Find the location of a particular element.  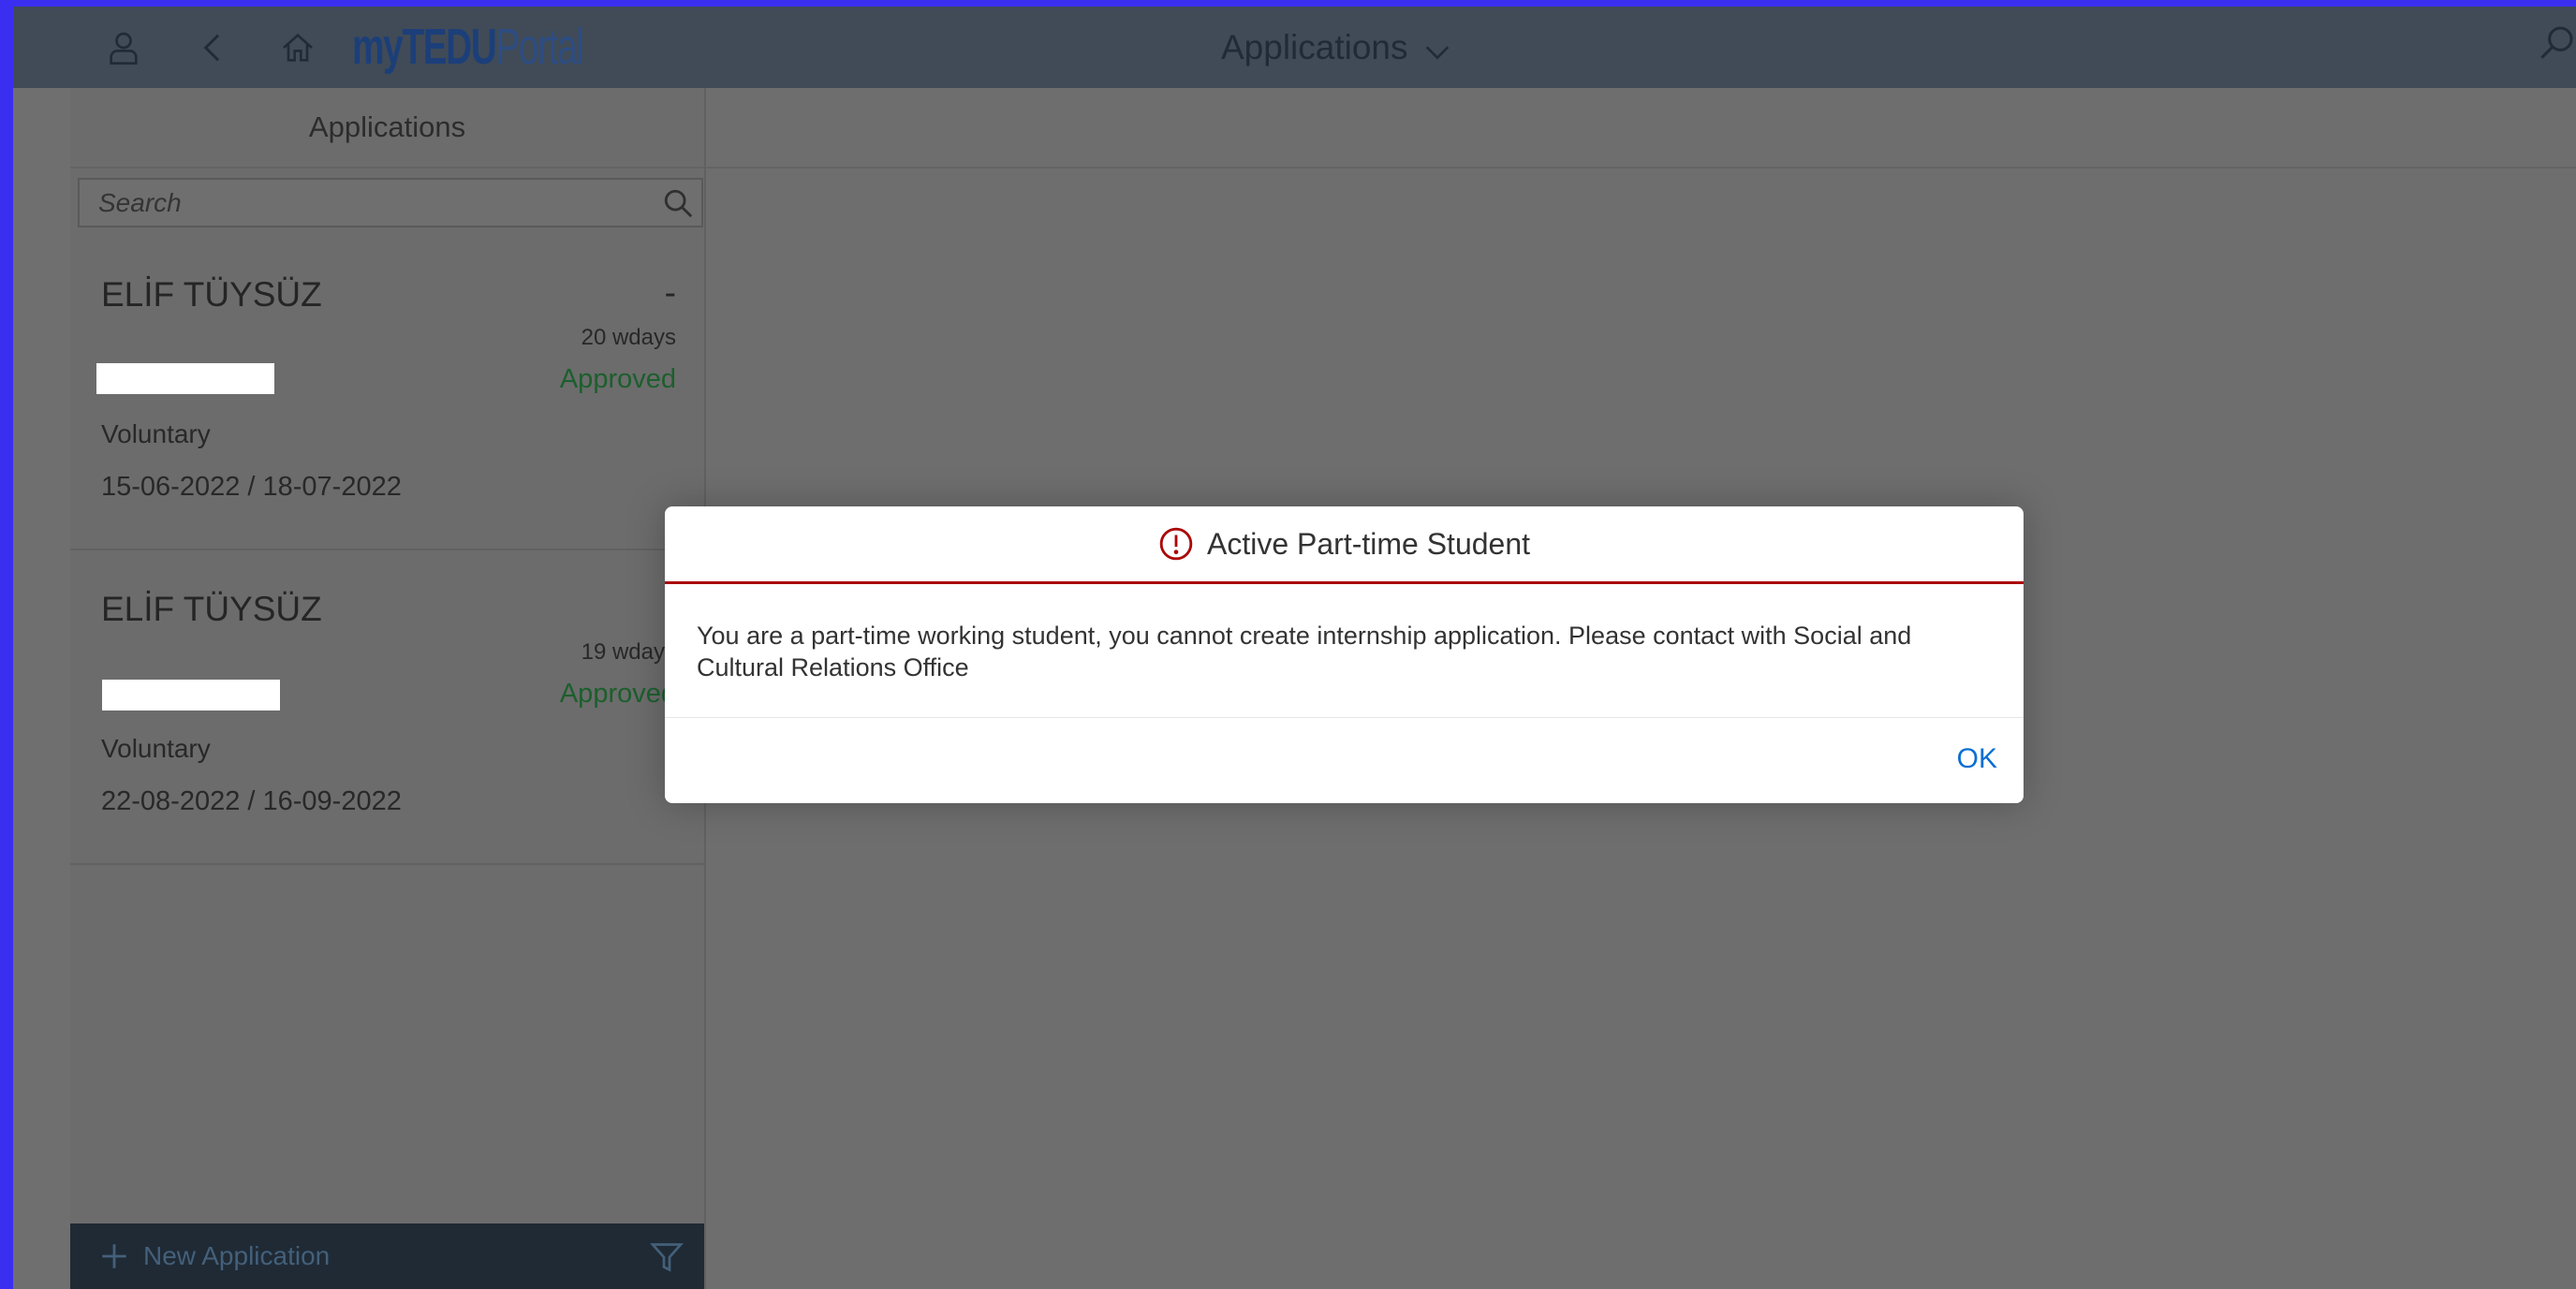

shell-title: Applications is located at coordinates (1314, 47).